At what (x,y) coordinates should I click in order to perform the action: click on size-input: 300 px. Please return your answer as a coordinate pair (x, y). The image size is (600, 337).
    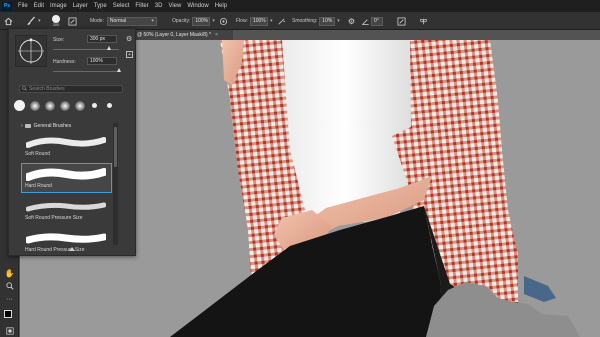
    Looking at the image, I should click on (102, 39).